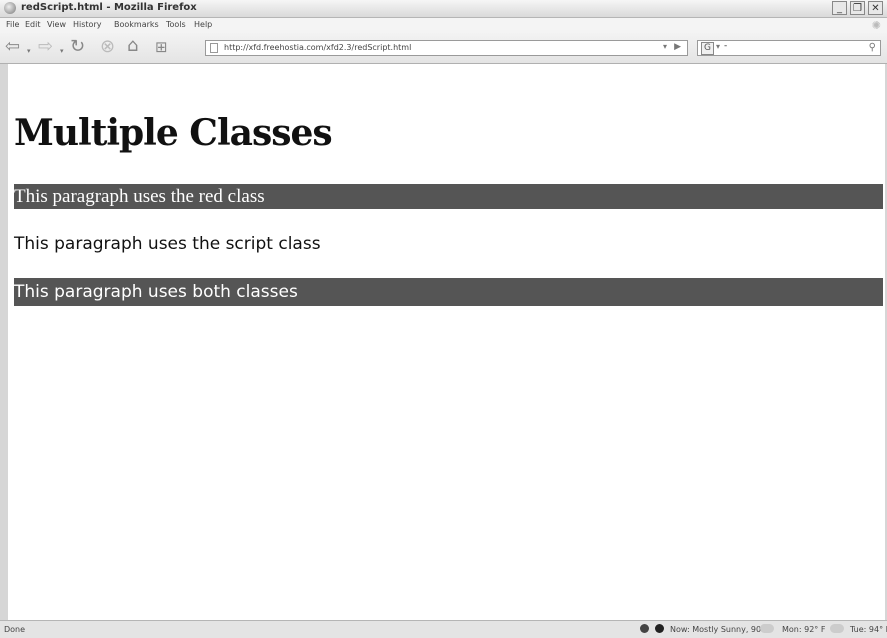 This screenshot has width=887, height=638. What do you see at coordinates (87, 24) in the screenshot?
I see `menu-history: History` at bounding box center [87, 24].